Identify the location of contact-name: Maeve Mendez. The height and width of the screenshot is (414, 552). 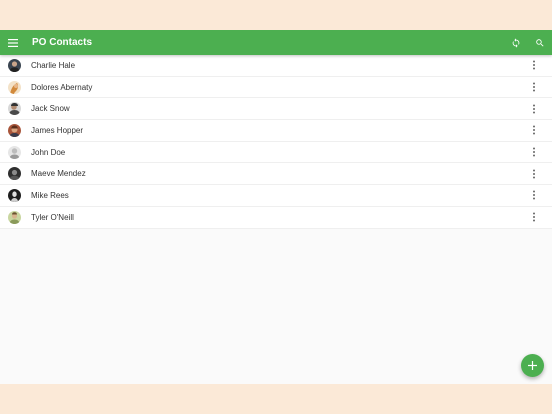
(58, 174).